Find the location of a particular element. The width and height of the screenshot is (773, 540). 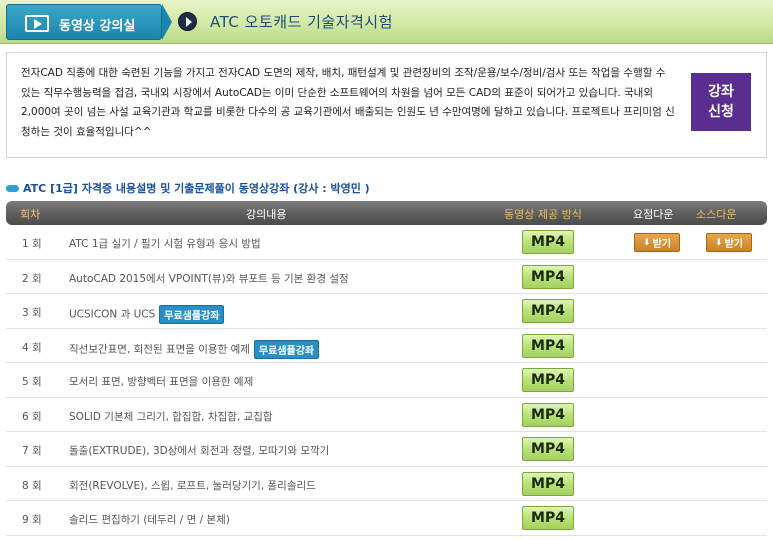

row-number: 9 회 is located at coordinates (32, 520).